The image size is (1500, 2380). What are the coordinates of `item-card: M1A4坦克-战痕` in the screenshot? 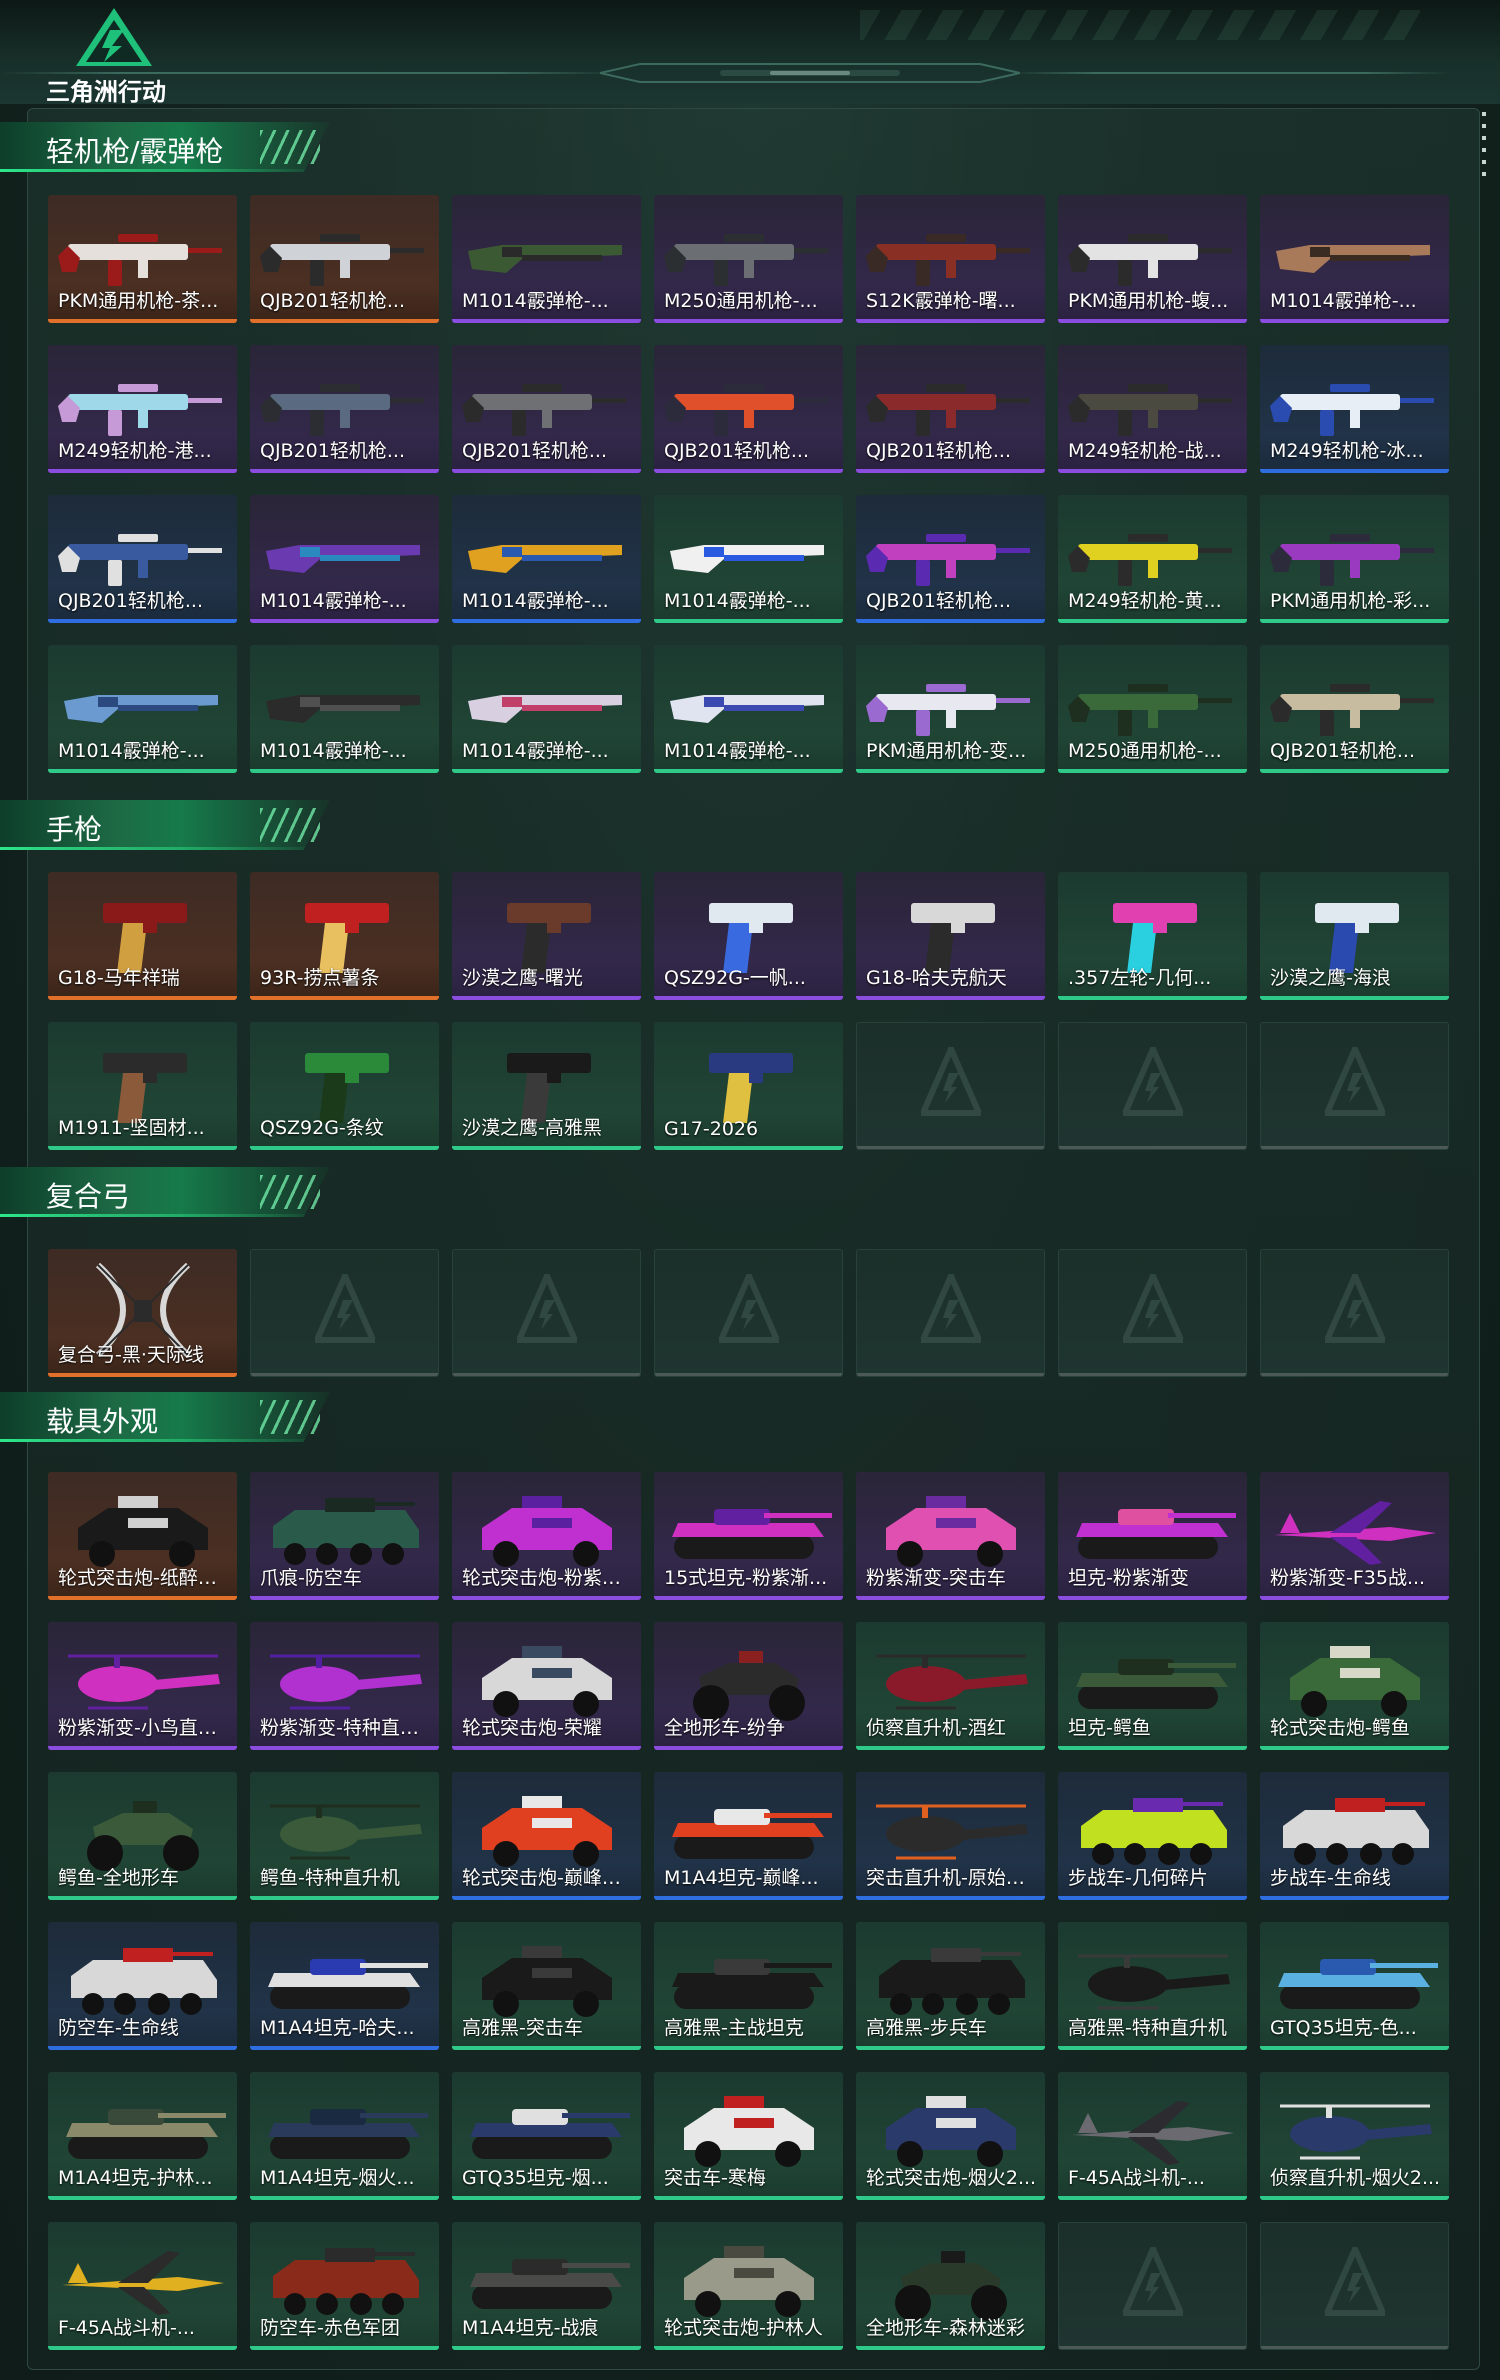 It's located at (546, 2286).